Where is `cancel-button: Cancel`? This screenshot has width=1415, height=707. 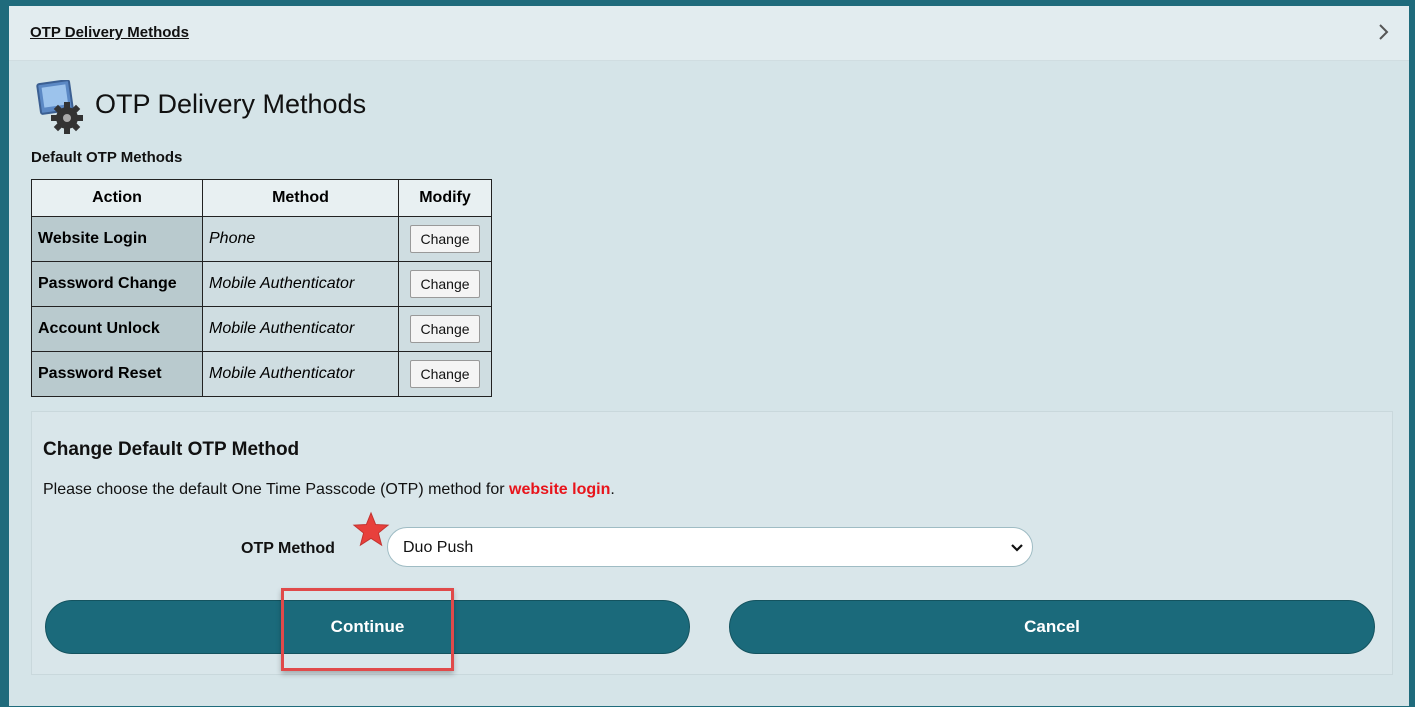
cancel-button: Cancel is located at coordinates (1052, 627).